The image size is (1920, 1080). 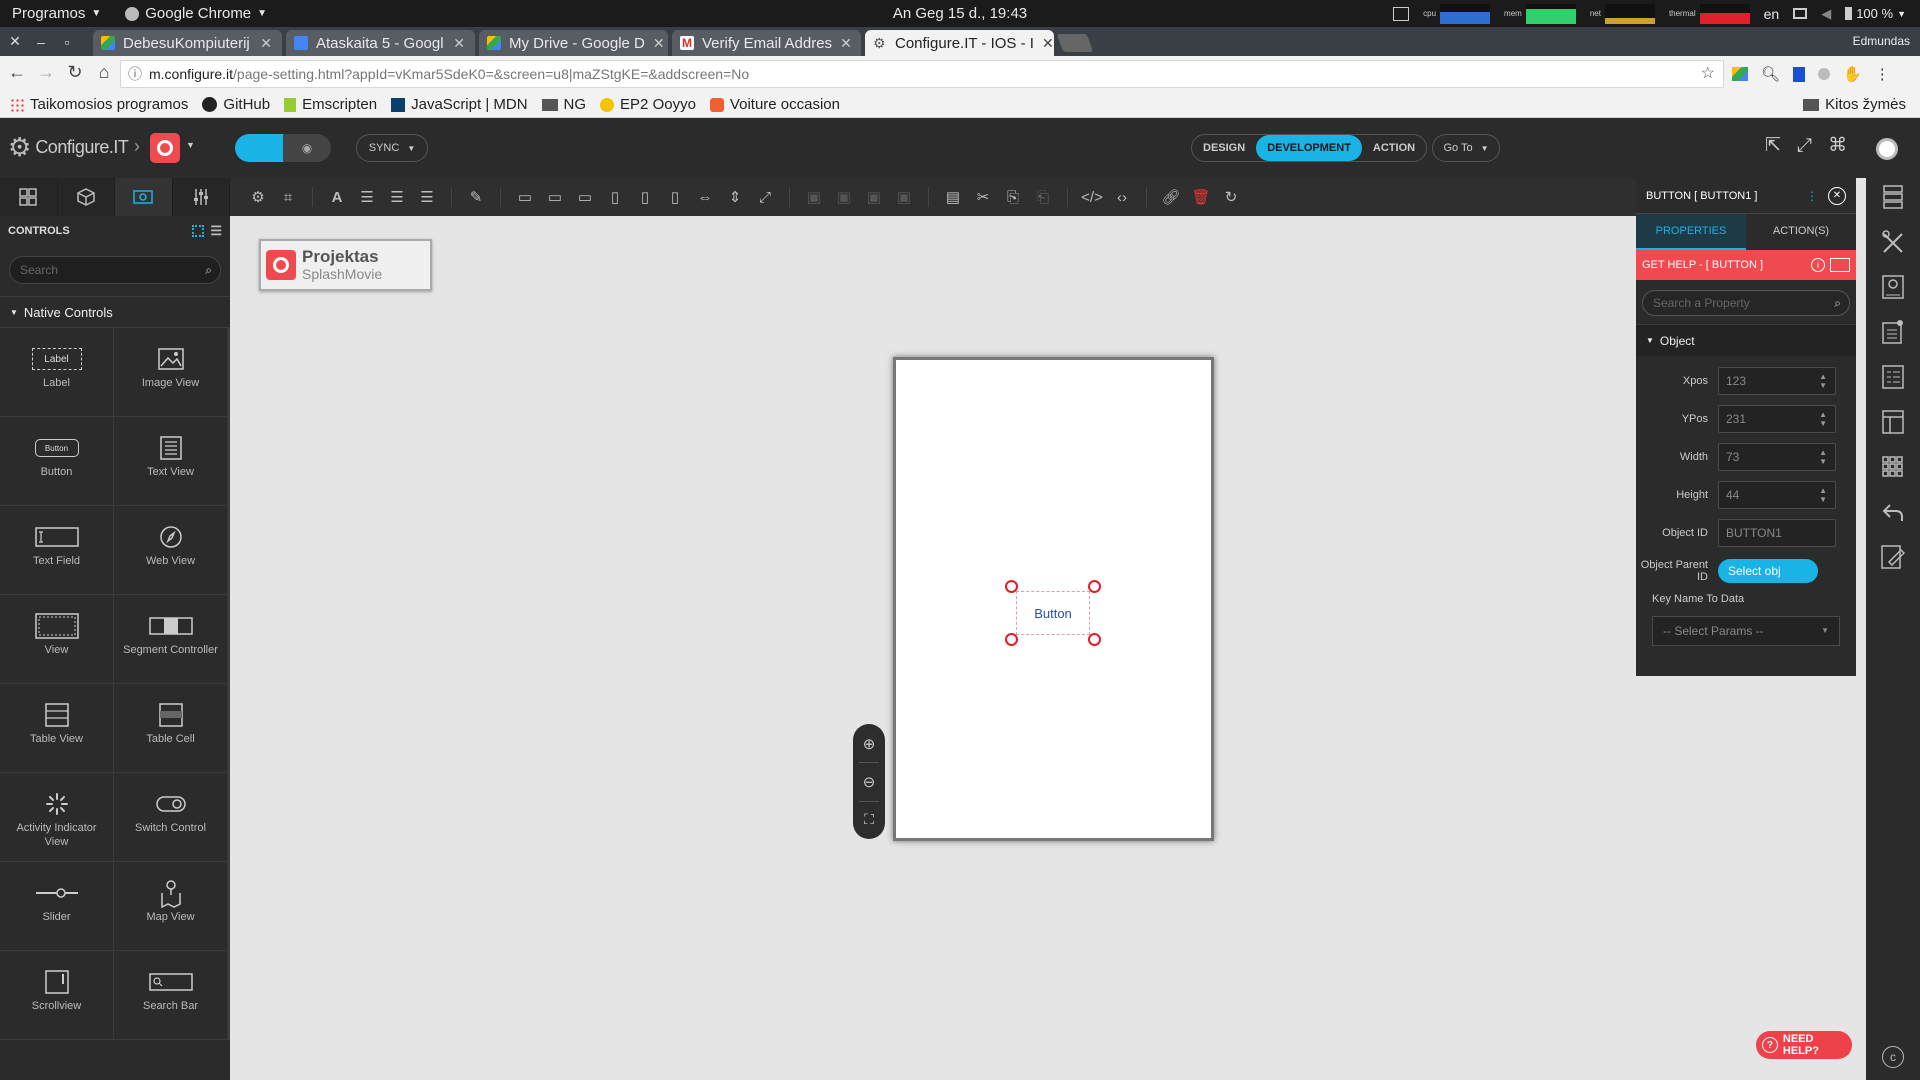 I want to click on image-settings-icon, so click(x=1893, y=287).